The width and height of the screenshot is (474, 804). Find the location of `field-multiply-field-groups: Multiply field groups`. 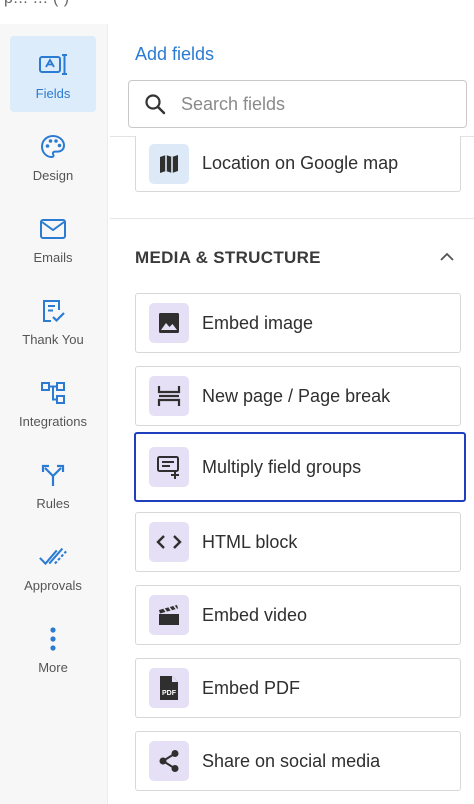

field-multiply-field-groups: Multiply field groups is located at coordinates (300, 467).